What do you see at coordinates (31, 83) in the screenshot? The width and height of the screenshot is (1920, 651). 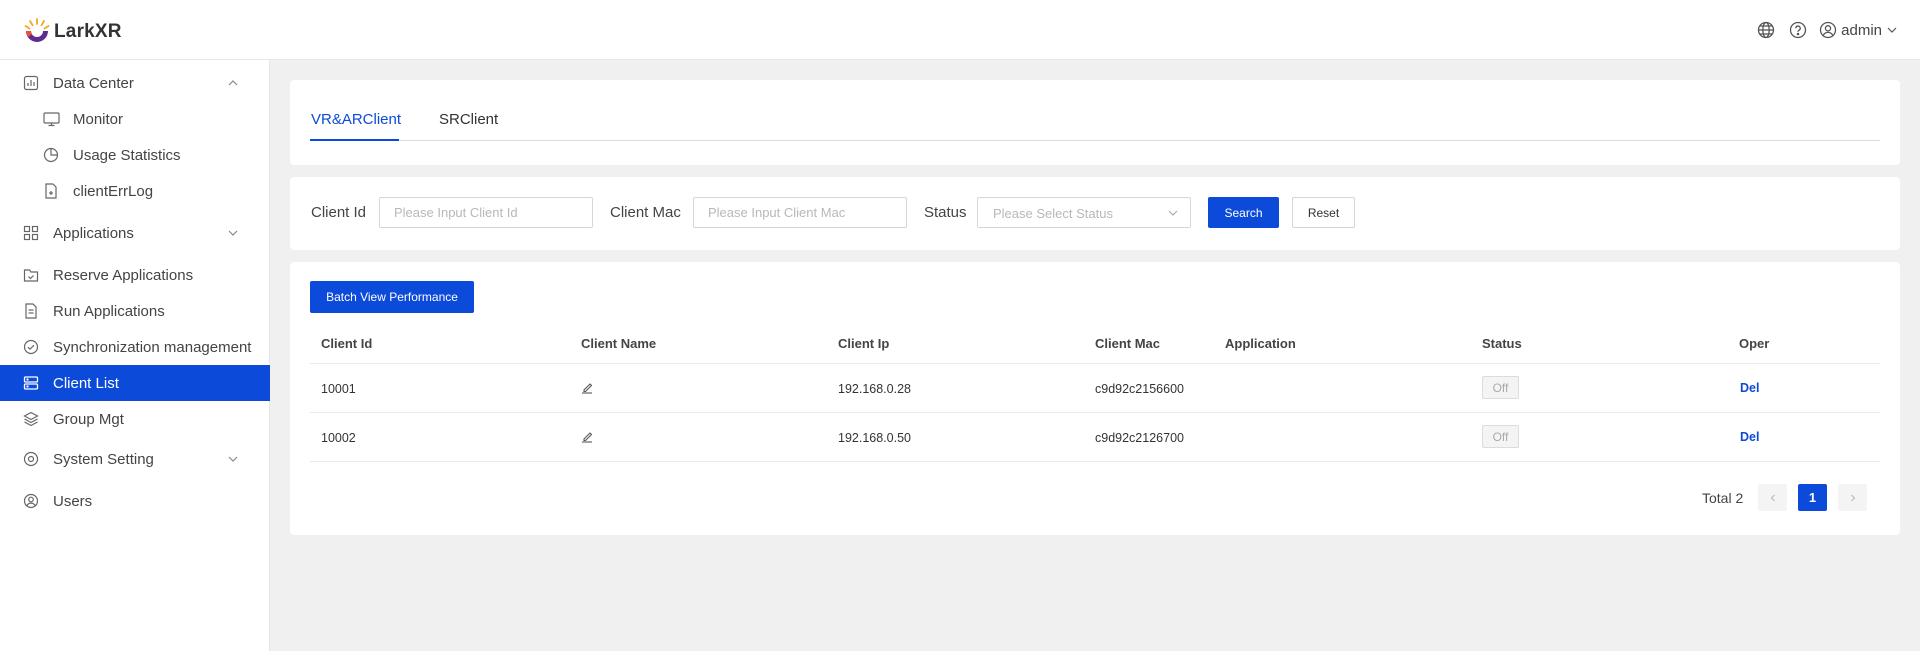 I see `bar-chart-icon` at bounding box center [31, 83].